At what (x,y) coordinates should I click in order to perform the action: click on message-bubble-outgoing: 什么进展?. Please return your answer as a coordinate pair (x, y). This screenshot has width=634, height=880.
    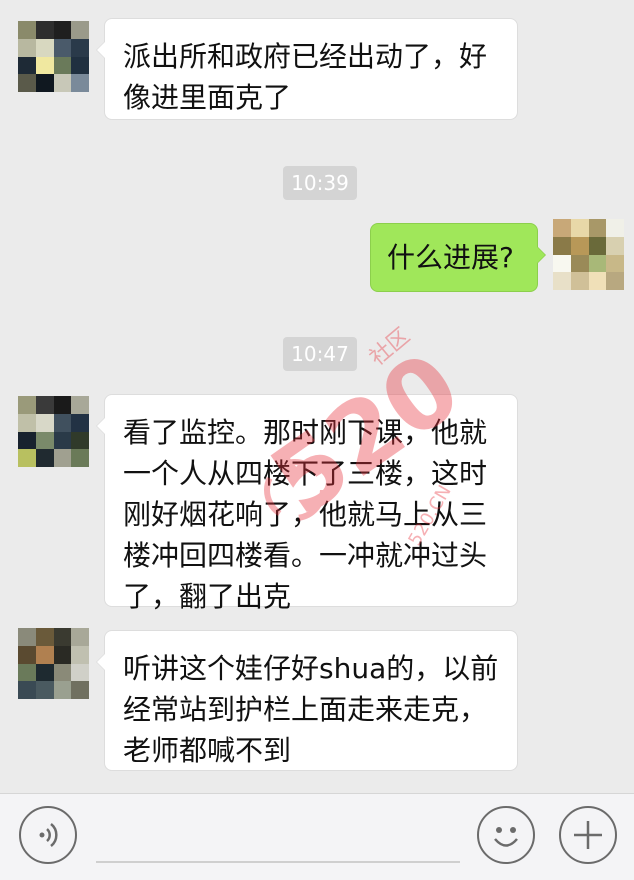
    Looking at the image, I should click on (458, 257).